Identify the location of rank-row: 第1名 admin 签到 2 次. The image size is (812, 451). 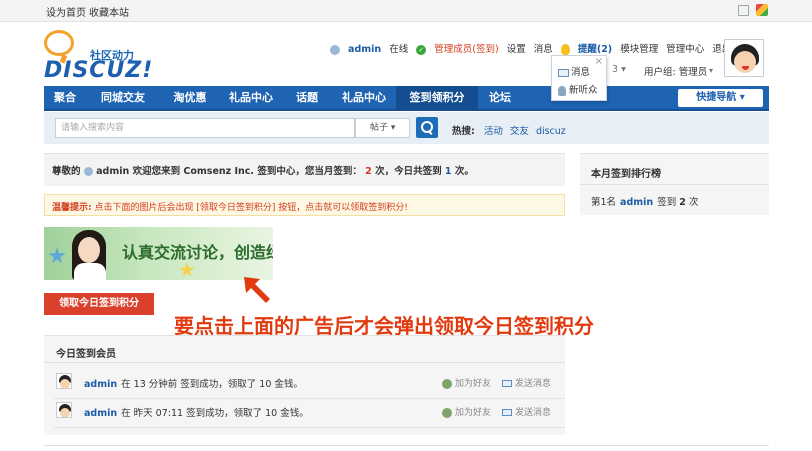
(644, 201).